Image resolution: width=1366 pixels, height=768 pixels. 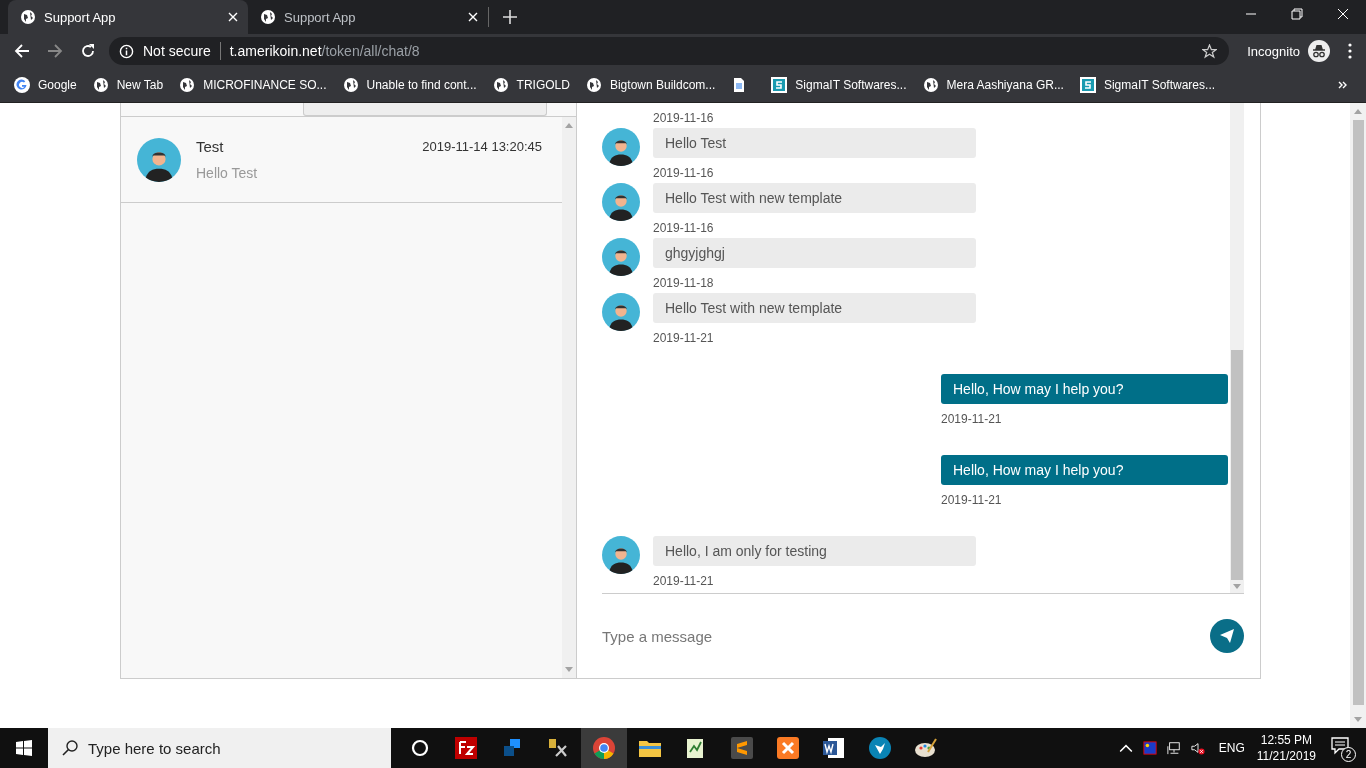 I want to click on plus-icon, so click(x=510, y=17).